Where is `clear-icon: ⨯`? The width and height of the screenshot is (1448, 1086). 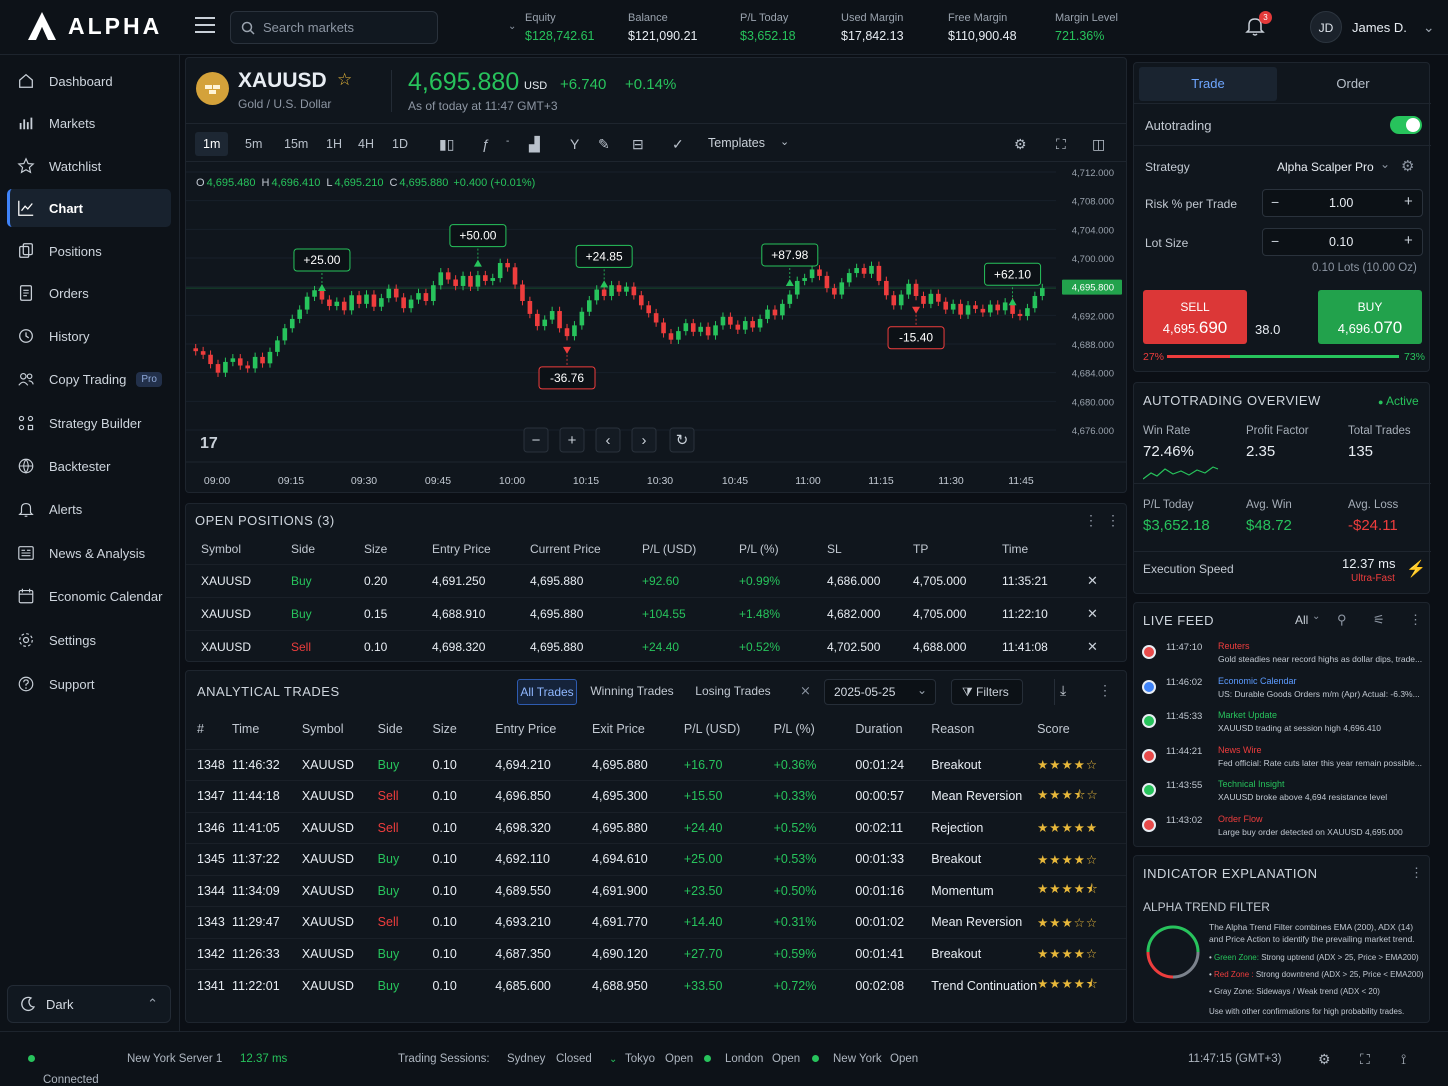 clear-icon: ⨯ is located at coordinates (805, 691).